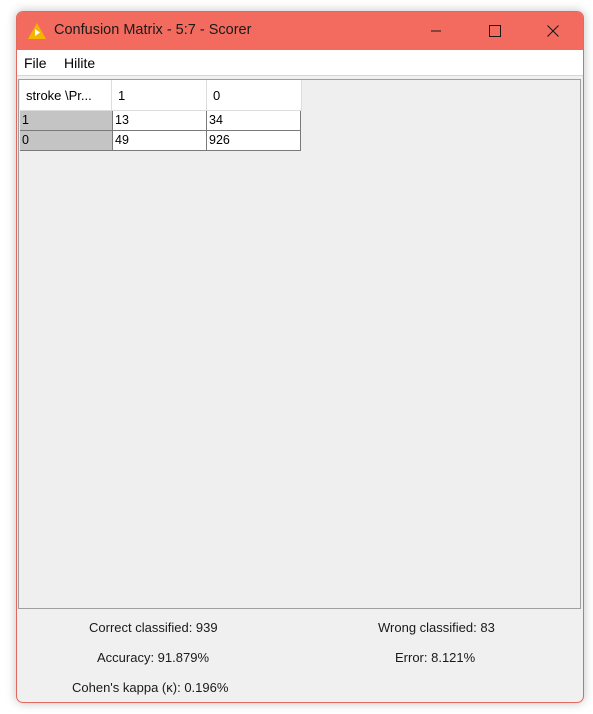  What do you see at coordinates (153, 657) in the screenshot?
I see `accuracy-label: Accuracy: 91.879%` at bounding box center [153, 657].